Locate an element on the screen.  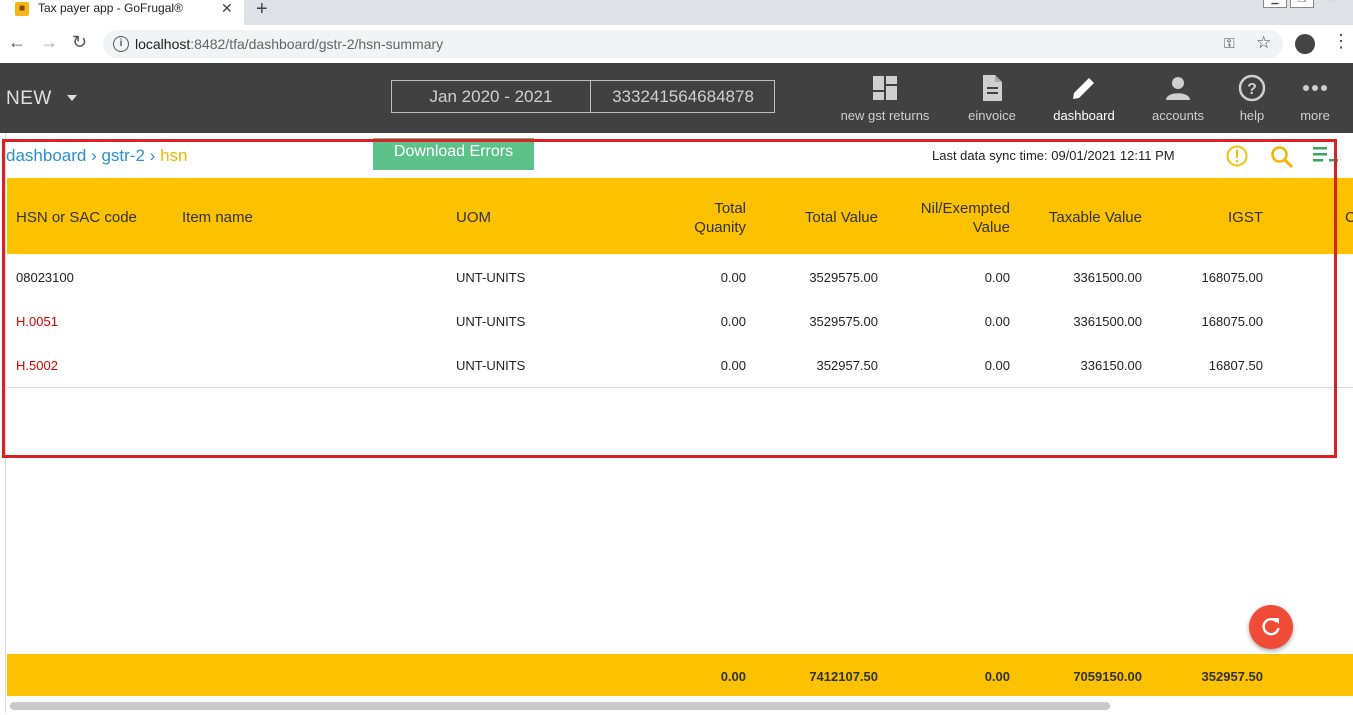
nav-einvoice: einvoice is located at coordinates (992, 101).